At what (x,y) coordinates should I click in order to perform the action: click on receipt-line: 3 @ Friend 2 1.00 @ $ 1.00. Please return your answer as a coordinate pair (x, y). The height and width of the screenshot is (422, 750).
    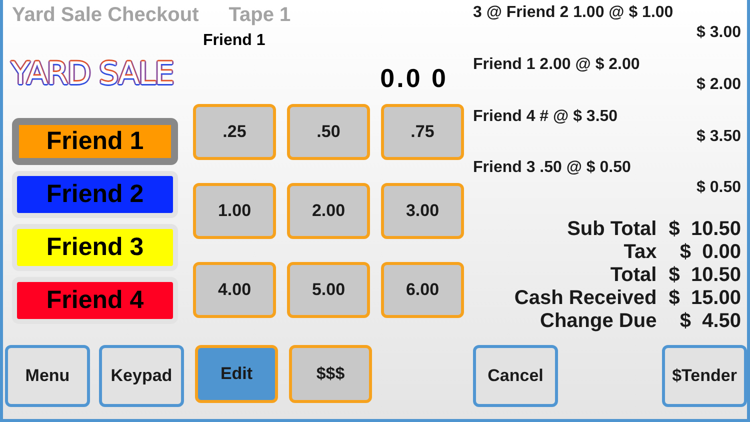
    Looking at the image, I should click on (573, 13).